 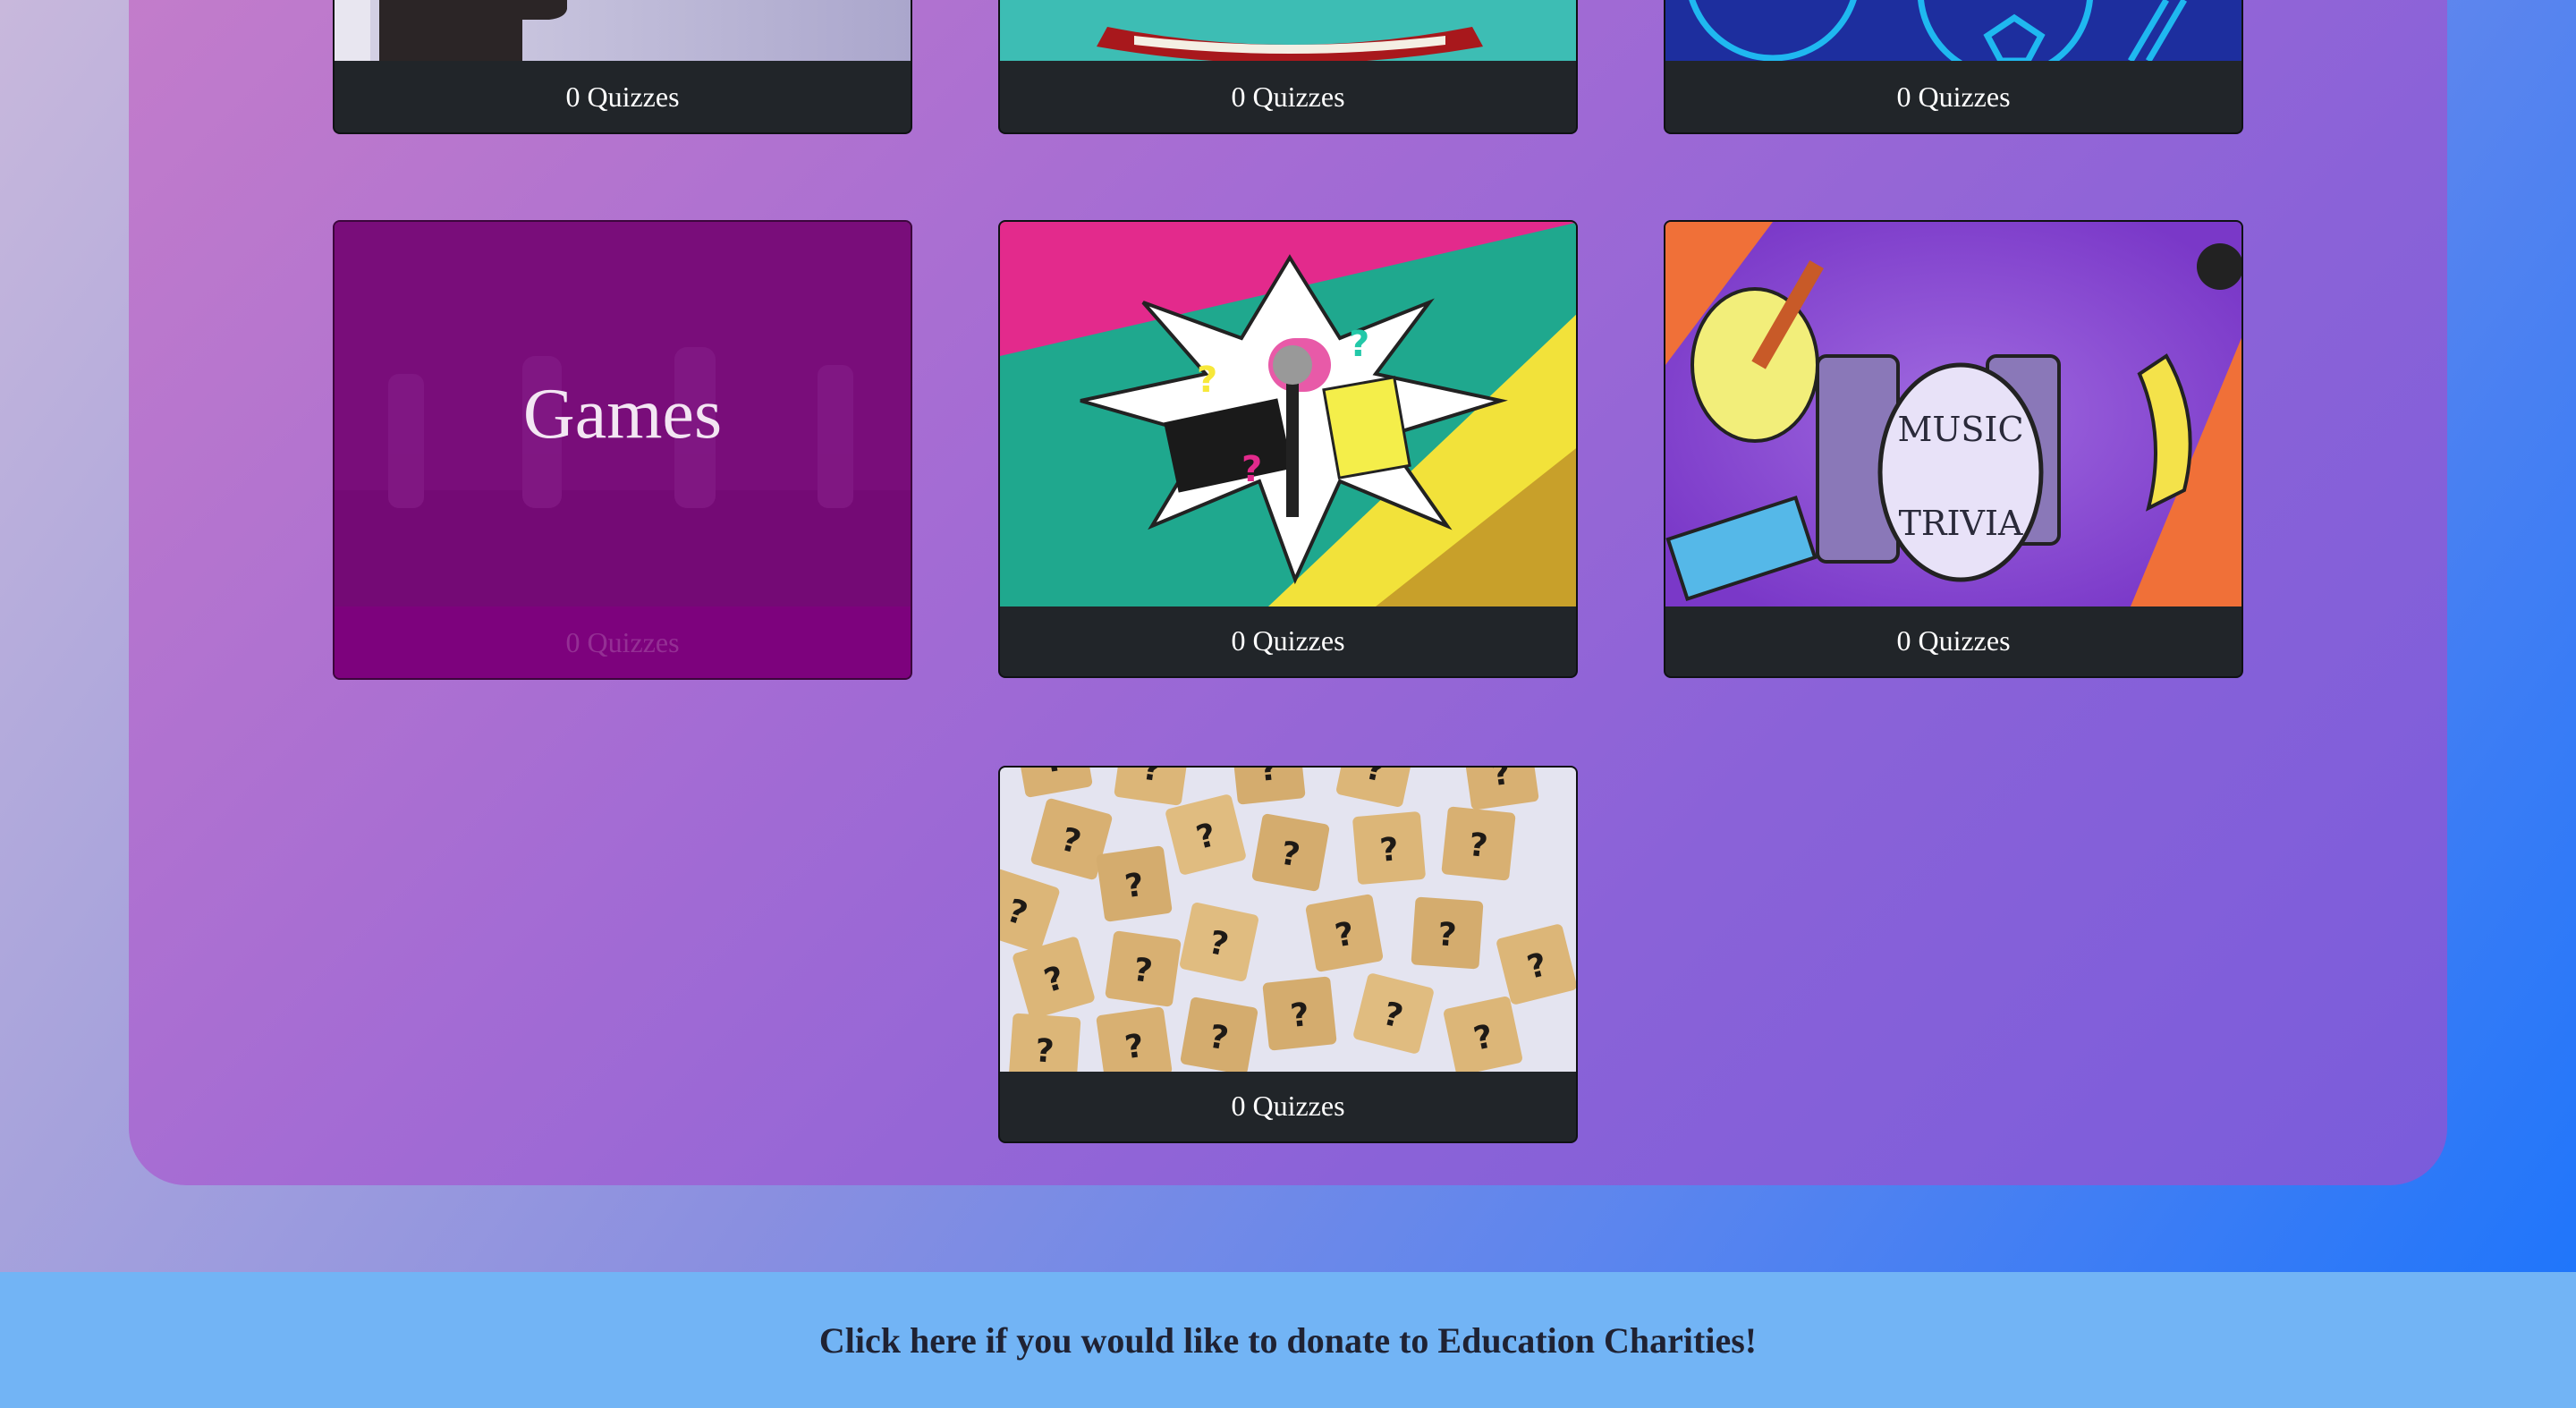 I want to click on category-card-games: Games 0 Quizzes, so click(x=622, y=450).